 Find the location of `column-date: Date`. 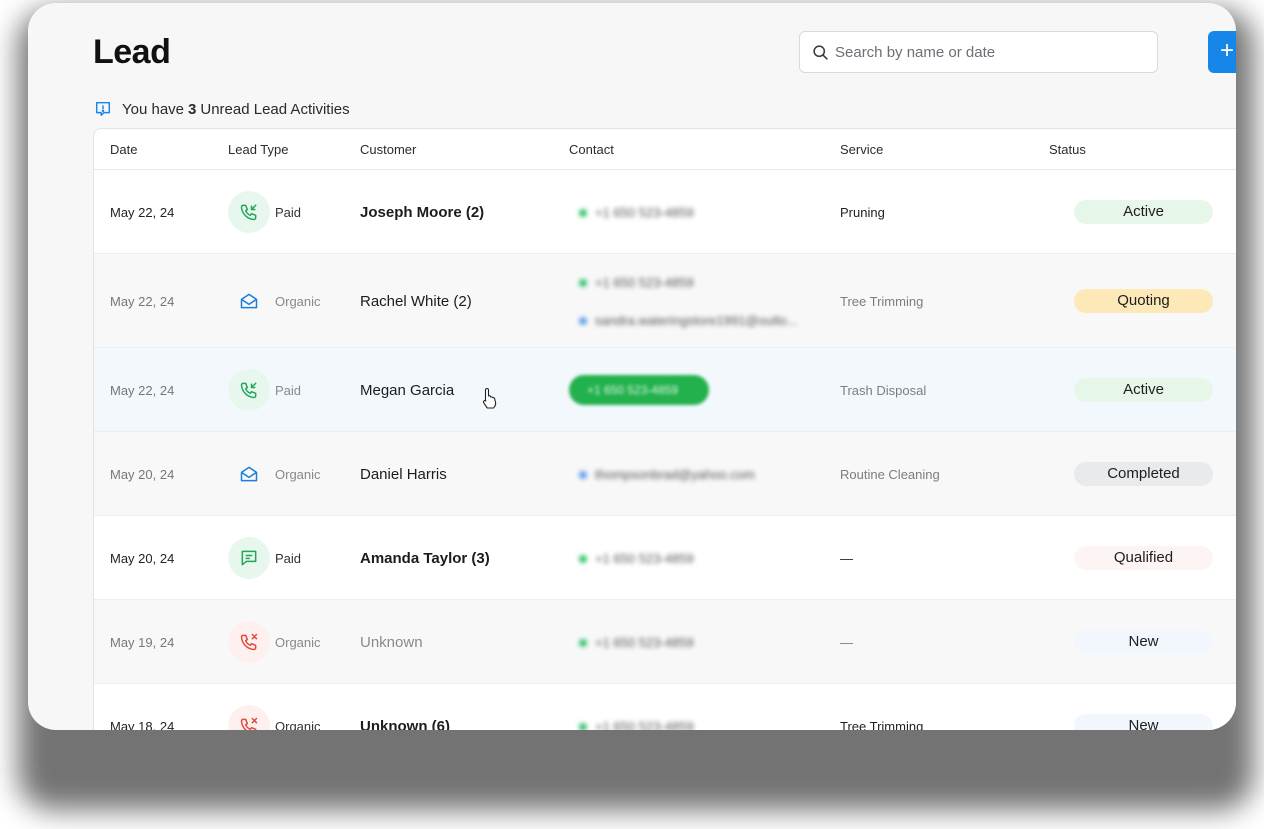

column-date: Date is located at coordinates (123, 149).